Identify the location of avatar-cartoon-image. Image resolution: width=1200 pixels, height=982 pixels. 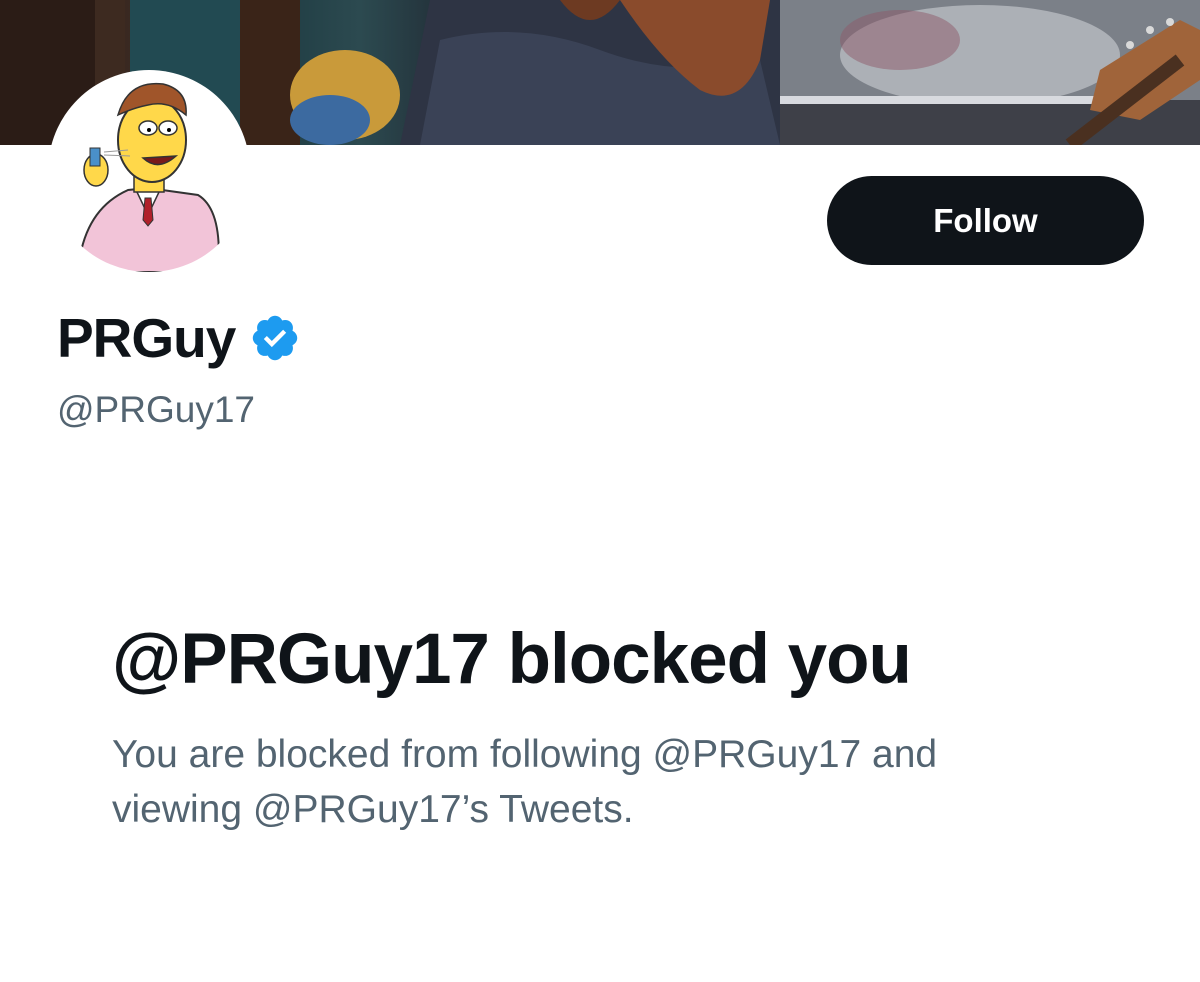
(149, 171).